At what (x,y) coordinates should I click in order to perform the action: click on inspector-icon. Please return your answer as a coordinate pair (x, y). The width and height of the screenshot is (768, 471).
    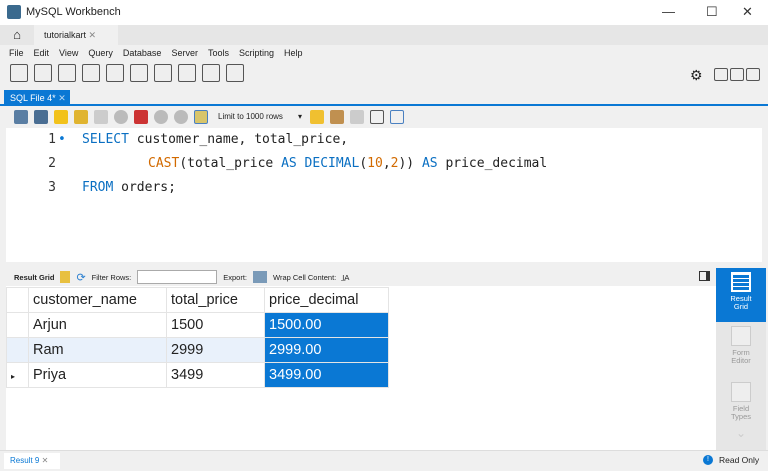
    Looking at the image, I should click on (67, 73).